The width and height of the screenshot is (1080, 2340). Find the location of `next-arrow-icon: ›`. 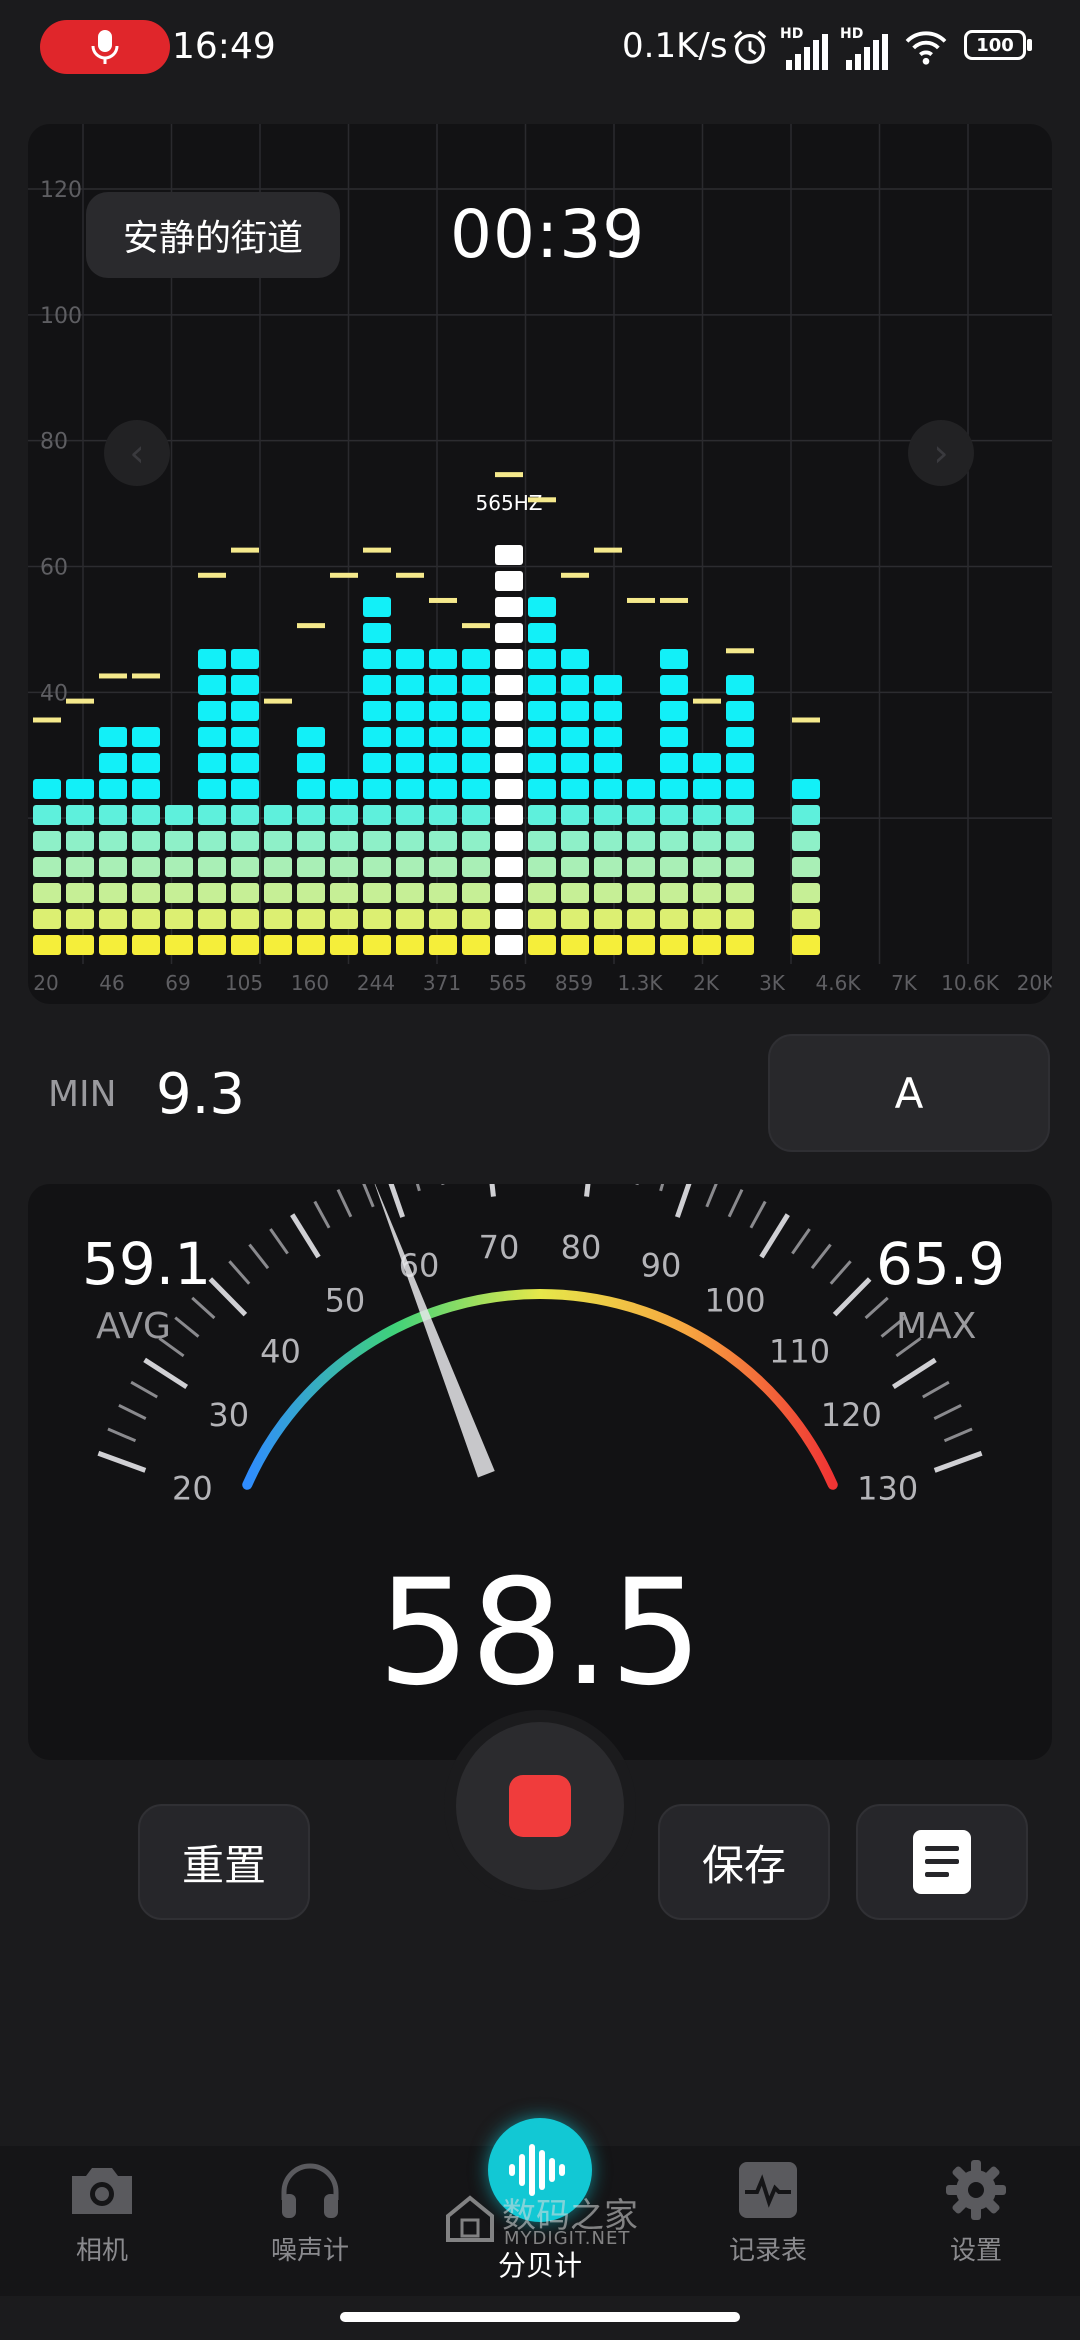

next-arrow-icon: › is located at coordinates (941, 453).